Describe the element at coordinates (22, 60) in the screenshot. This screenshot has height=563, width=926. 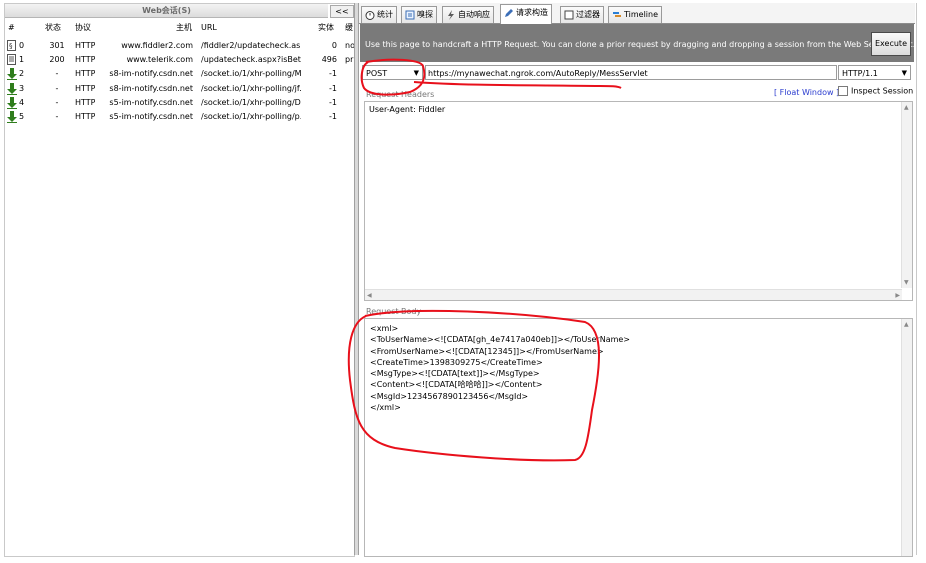
I see `session-number: 1` at that location.